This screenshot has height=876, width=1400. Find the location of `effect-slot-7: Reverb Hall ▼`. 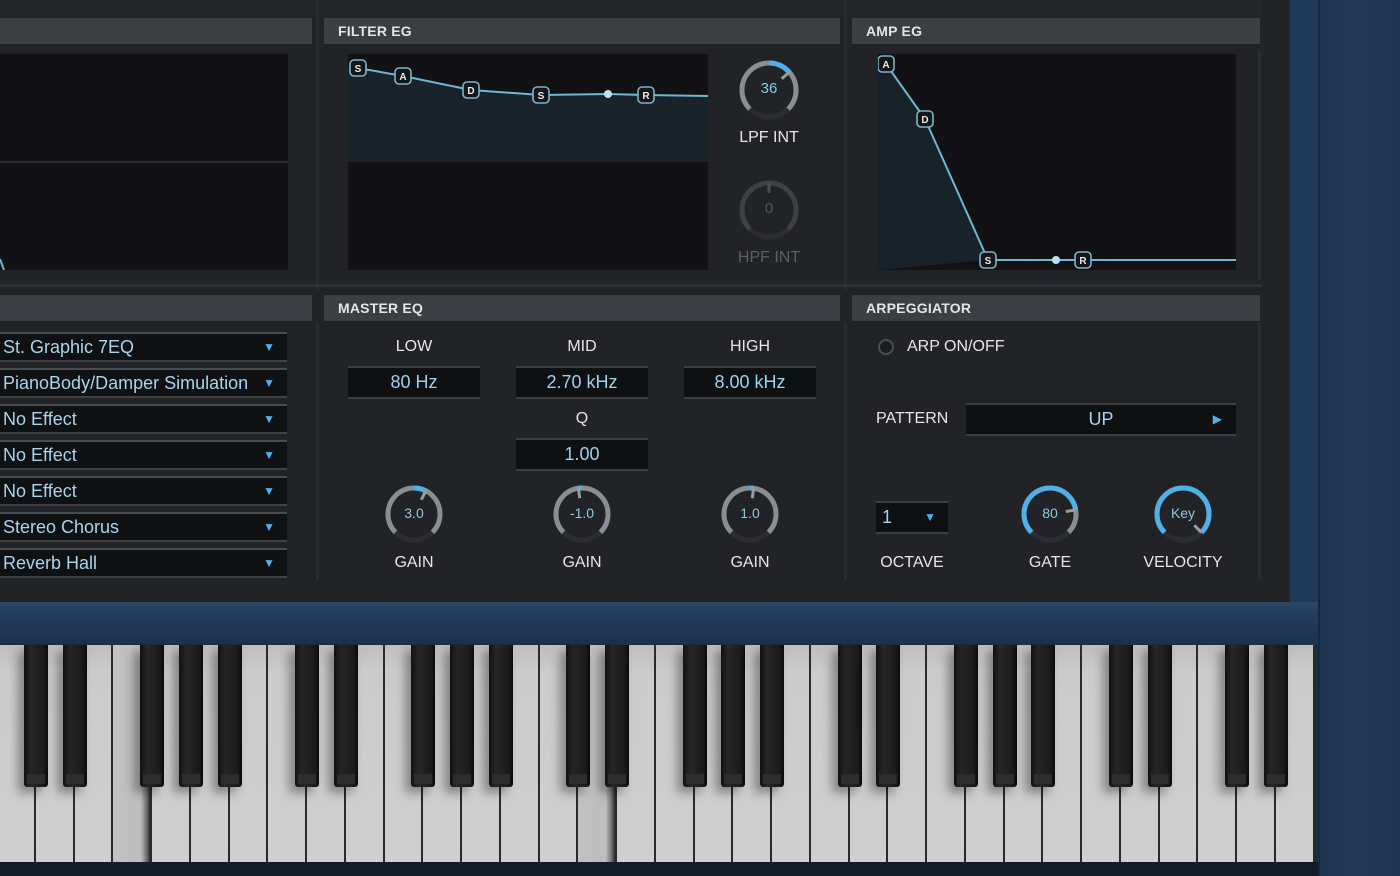

effect-slot-7: Reverb Hall ▼ is located at coordinates (143, 563).